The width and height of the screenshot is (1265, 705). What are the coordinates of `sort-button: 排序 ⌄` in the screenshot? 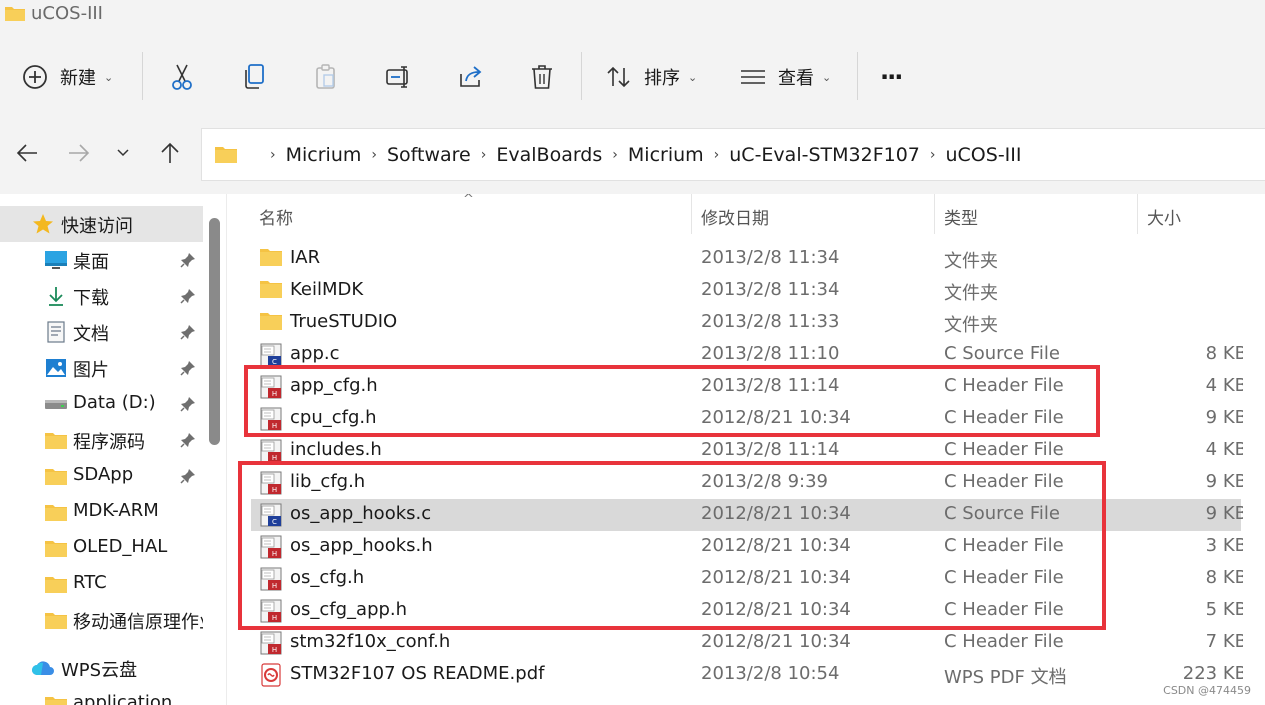 It's located at (651, 77).